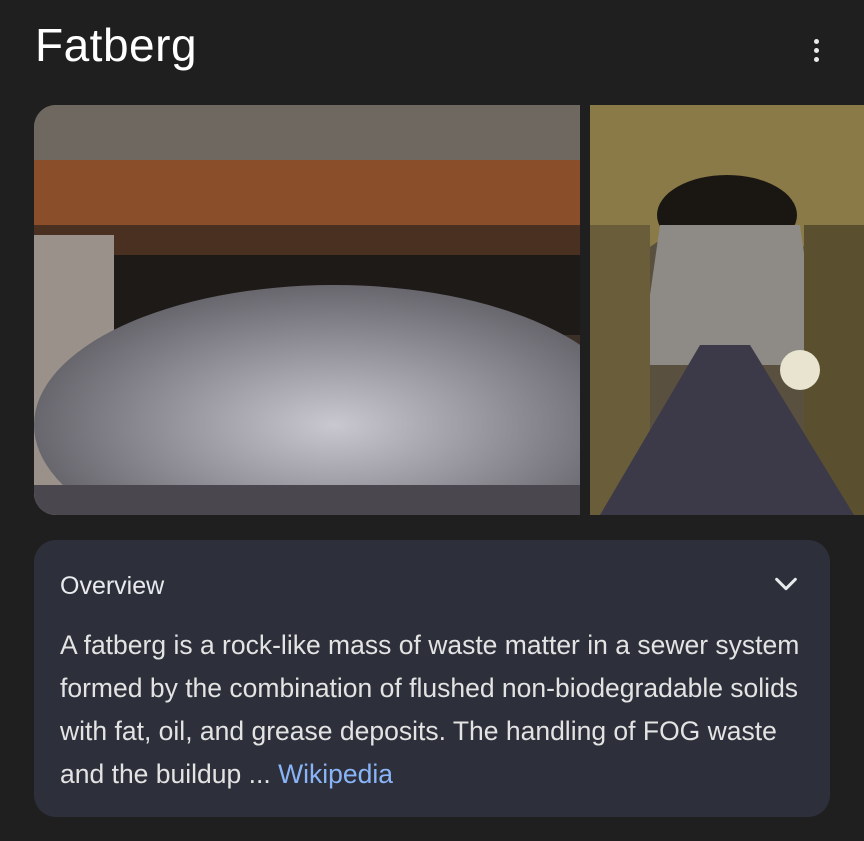 Image resolution: width=864 pixels, height=841 pixels. What do you see at coordinates (335, 774) in the screenshot?
I see `wikipedia-link: Wikipedia` at bounding box center [335, 774].